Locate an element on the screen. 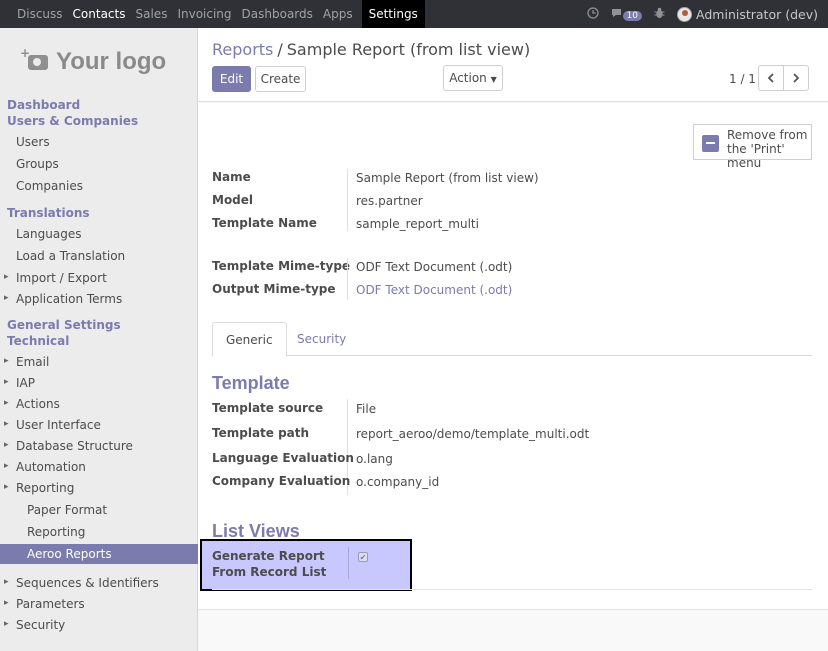 The height and width of the screenshot is (651, 828). template-source-label: Template source is located at coordinates (268, 408).